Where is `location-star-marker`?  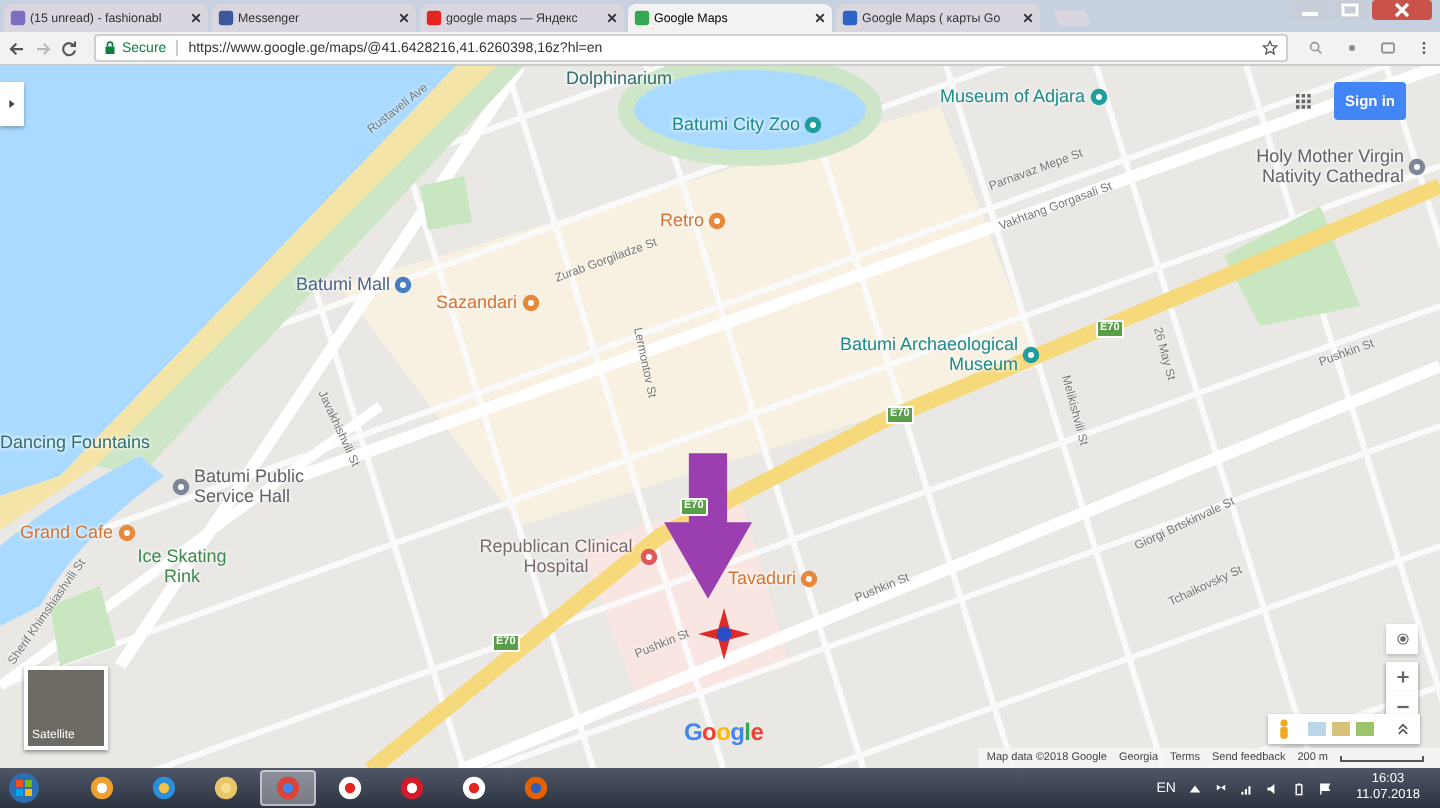 location-star-marker is located at coordinates (724, 634).